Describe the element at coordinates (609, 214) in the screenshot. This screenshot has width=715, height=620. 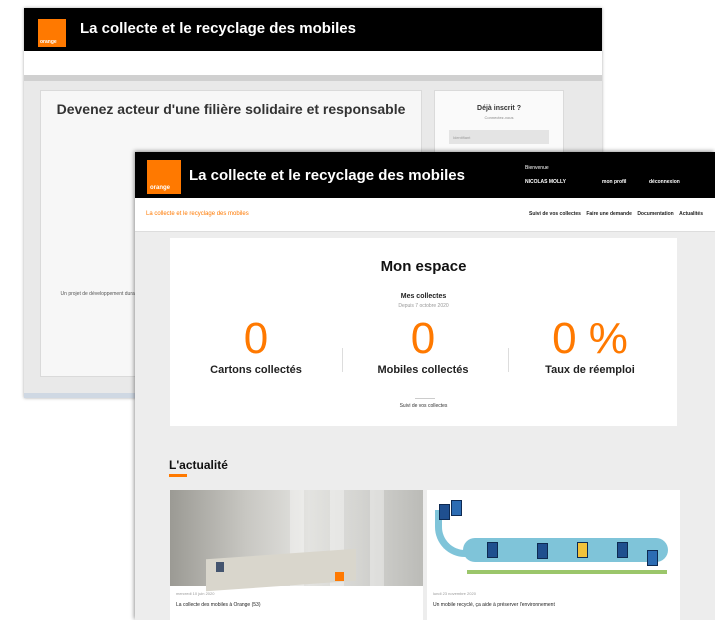
I see `nav-link-demande: Faire une demande` at that location.